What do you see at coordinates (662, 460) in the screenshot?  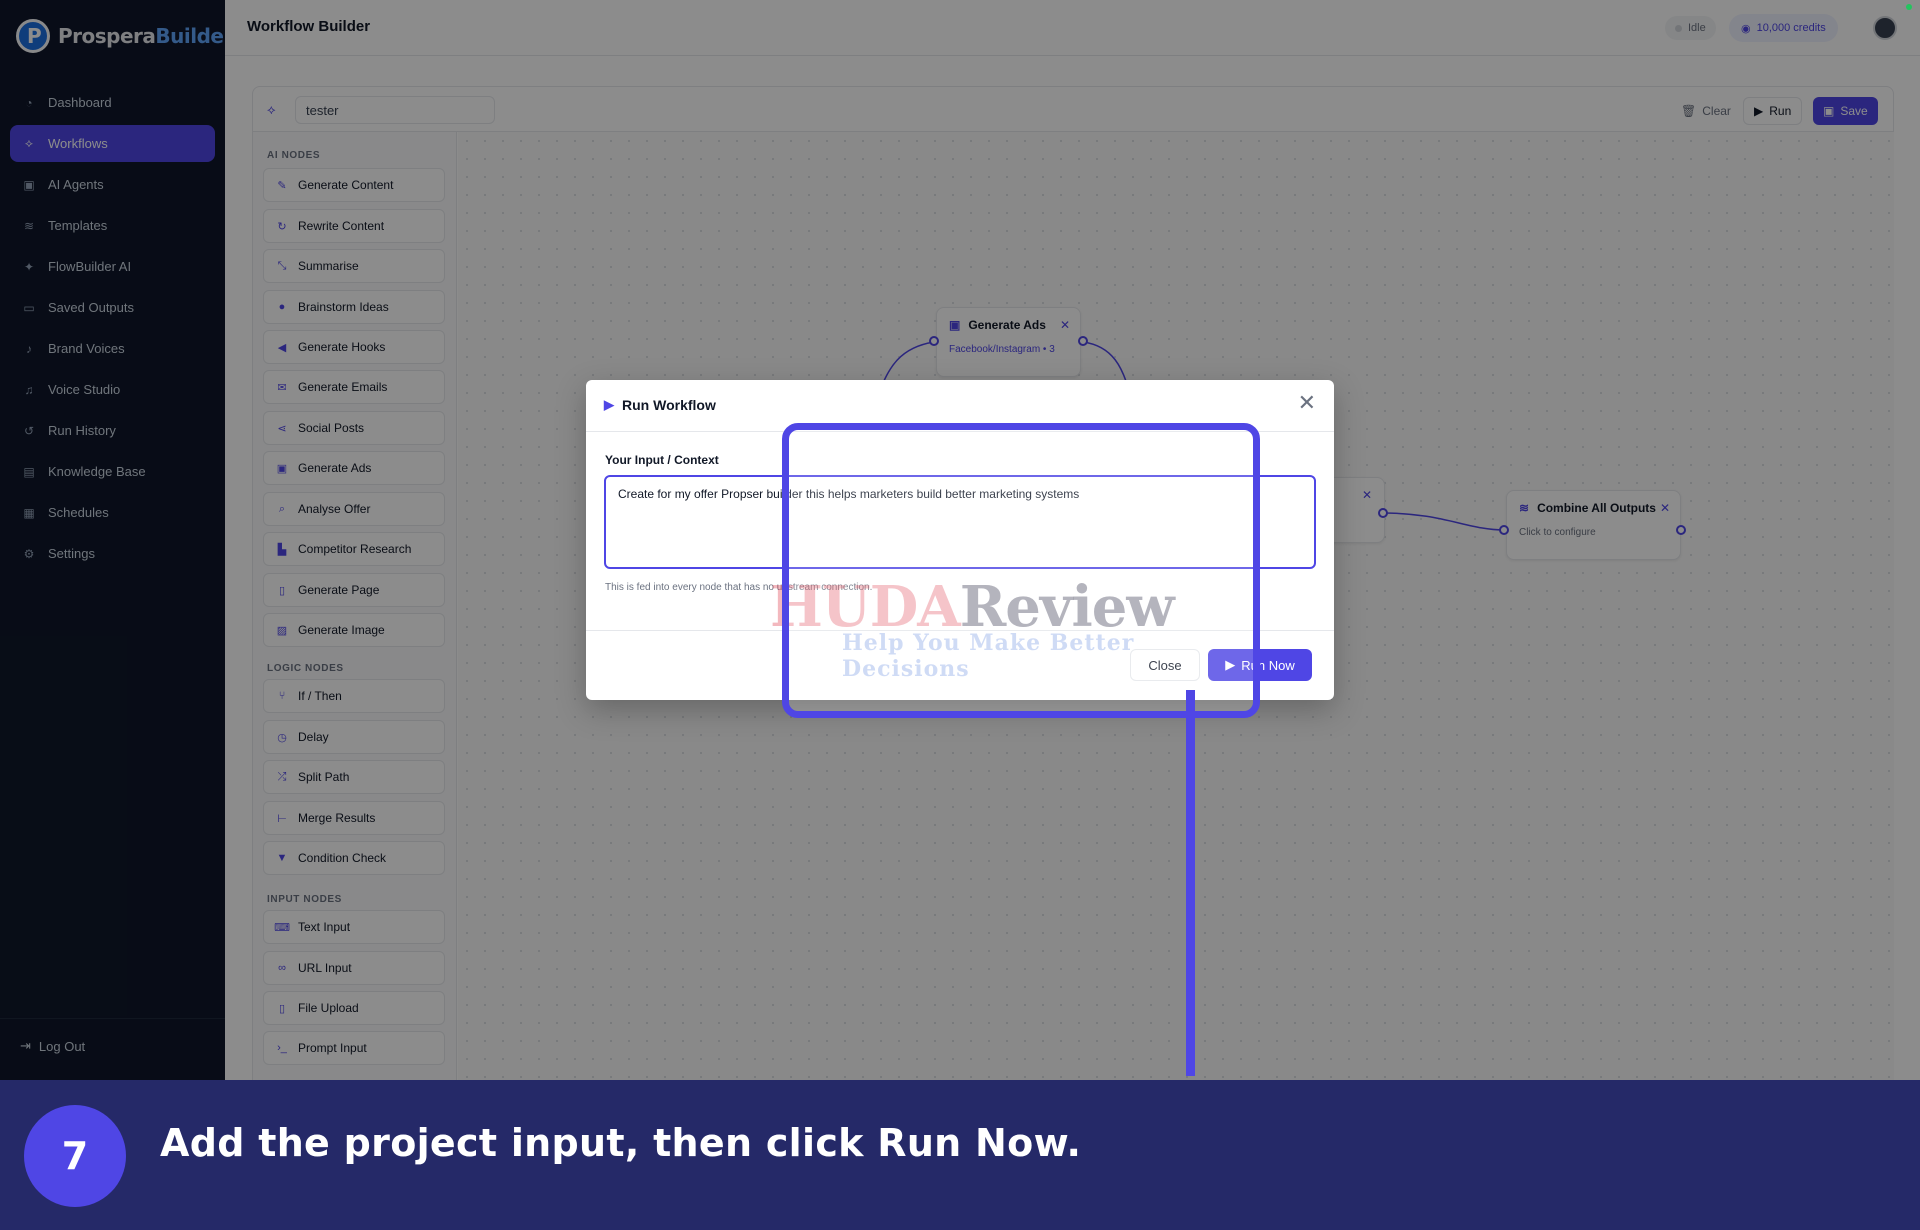 I see `input-field-label: Your Input / Context` at bounding box center [662, 460].